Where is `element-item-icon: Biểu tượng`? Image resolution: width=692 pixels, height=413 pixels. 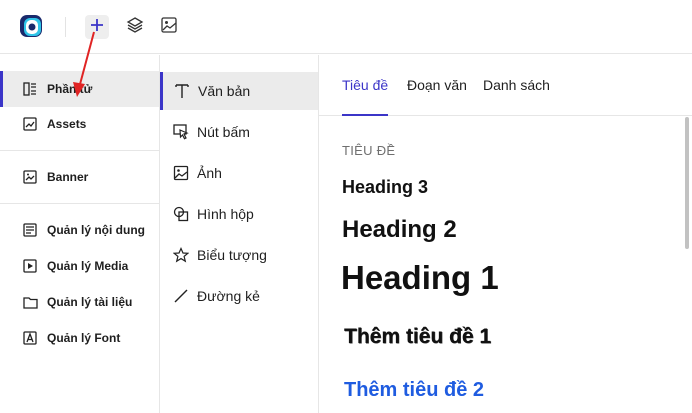
element-item-icon: Biểu tượng is located at coordinates (239, 255).